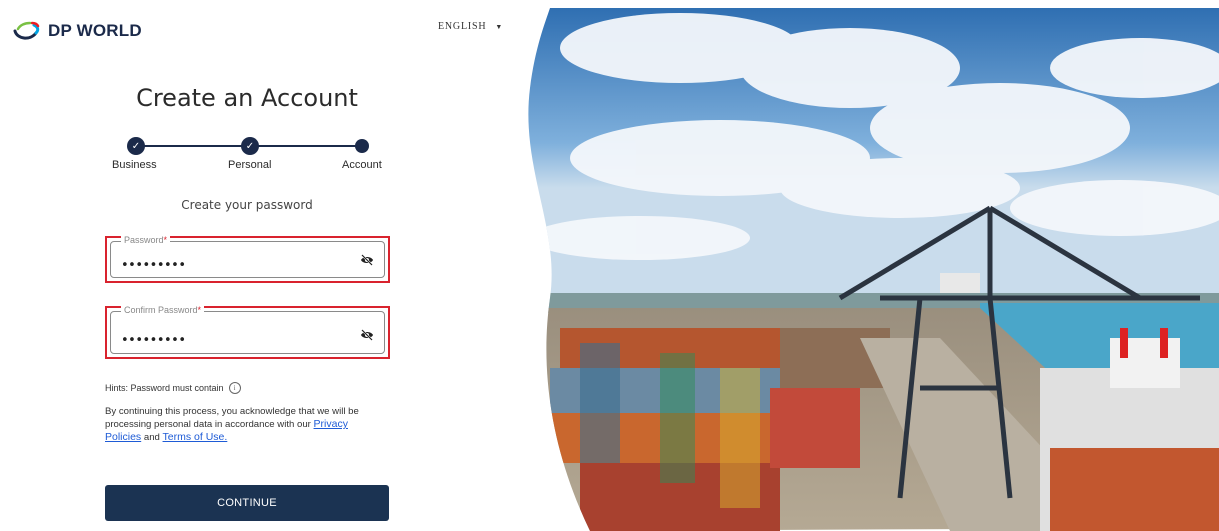 The width and height of the screenshot is (1219, 531). I want to click on password-label: Password*, so click(146, 240).